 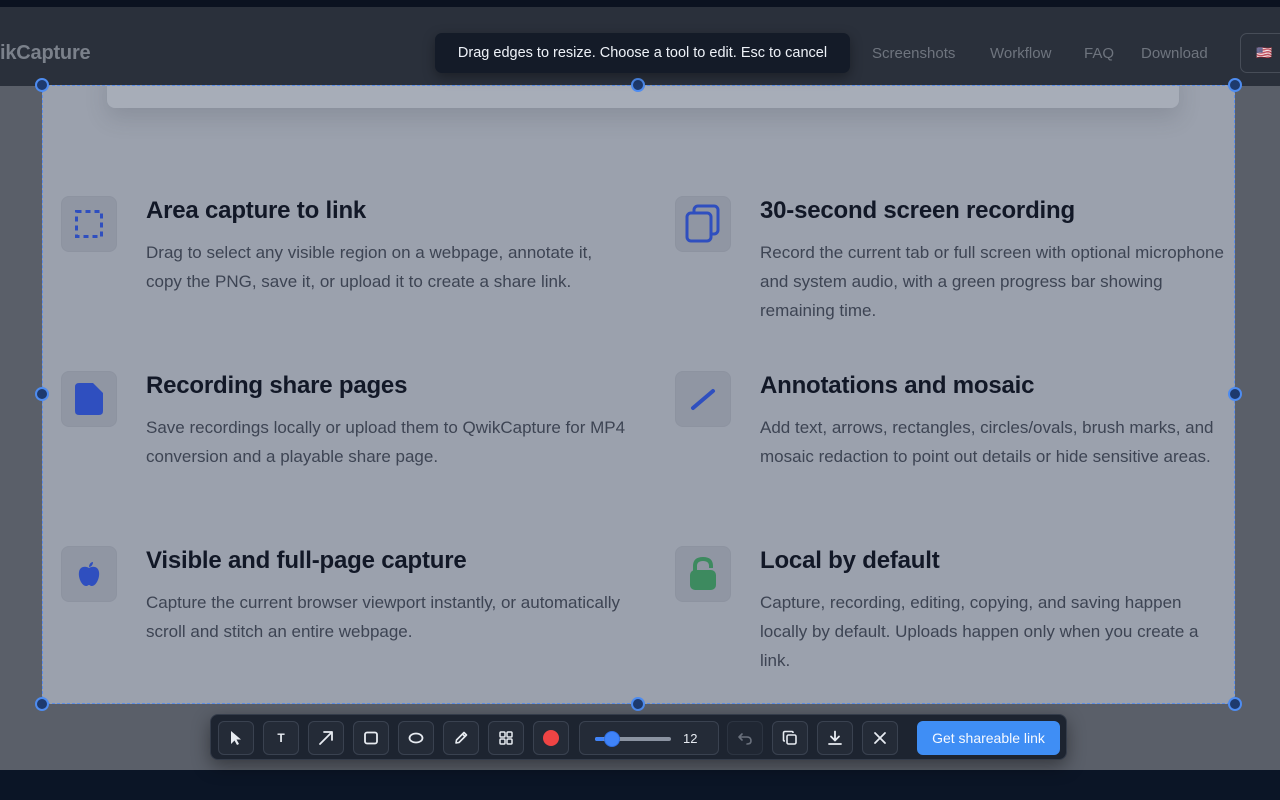 I want to click on pen-tool-icon, so click(x=461, y=737).